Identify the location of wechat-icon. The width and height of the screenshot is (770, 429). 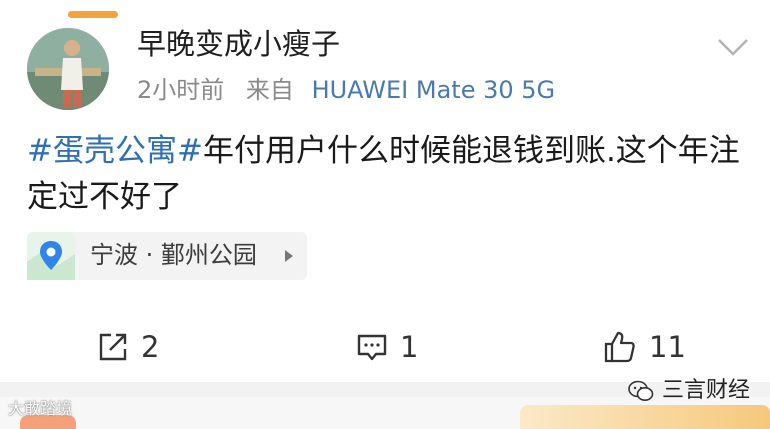
(641, 390).